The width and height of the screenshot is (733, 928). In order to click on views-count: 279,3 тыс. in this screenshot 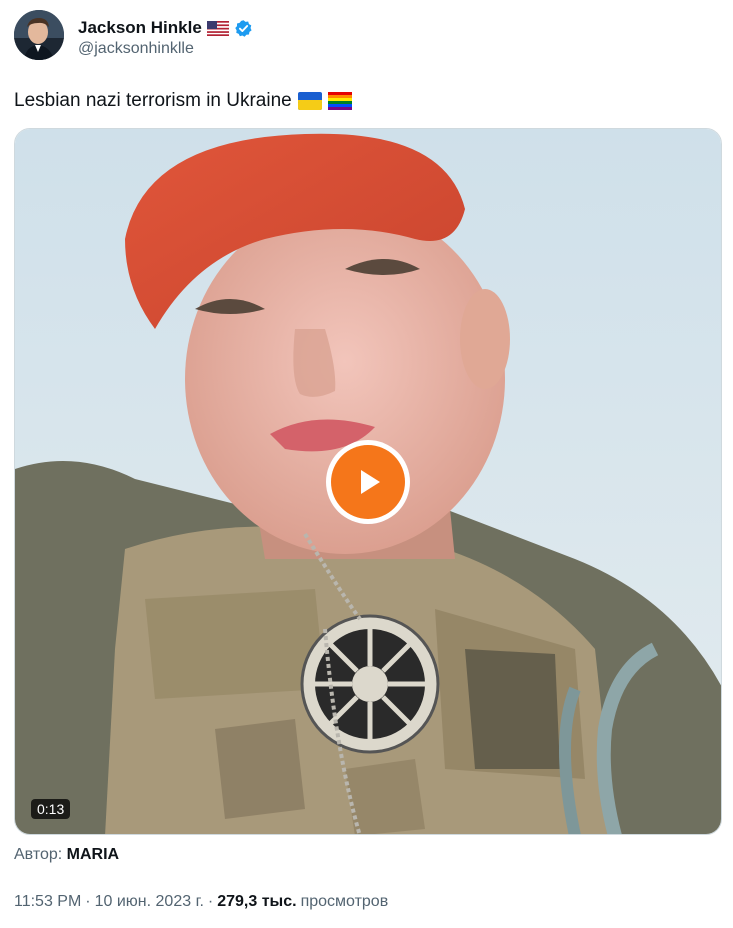, I will do `click(256, 902)`.